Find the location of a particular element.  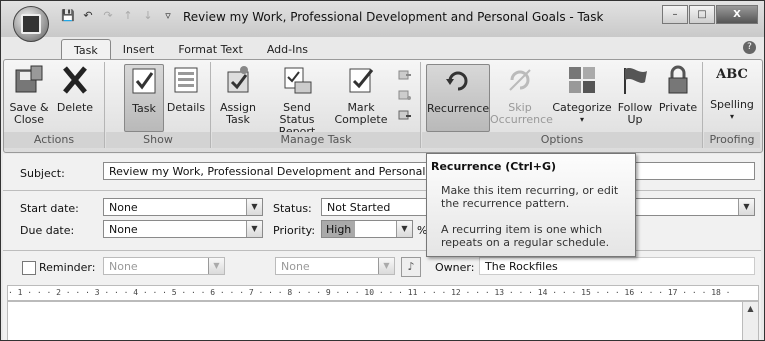

status-label: Status: is located at coordinates (292, 208).